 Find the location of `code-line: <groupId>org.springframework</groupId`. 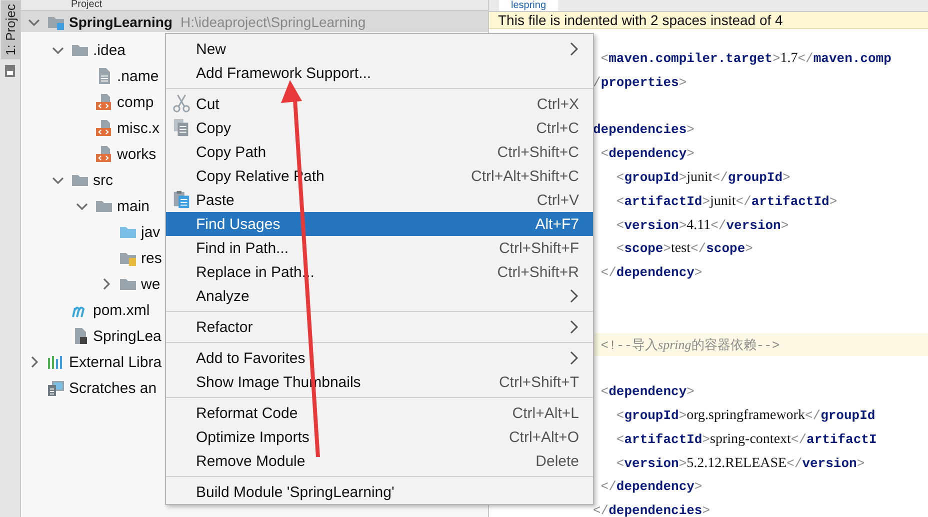

code-line: <groupId>org.springframework</groupId is located at coordinates (745, 415).